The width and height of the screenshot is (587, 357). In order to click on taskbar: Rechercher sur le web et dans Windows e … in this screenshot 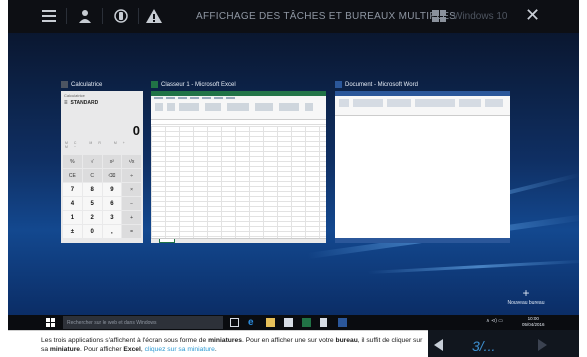, I will do `click(293, 322)`.